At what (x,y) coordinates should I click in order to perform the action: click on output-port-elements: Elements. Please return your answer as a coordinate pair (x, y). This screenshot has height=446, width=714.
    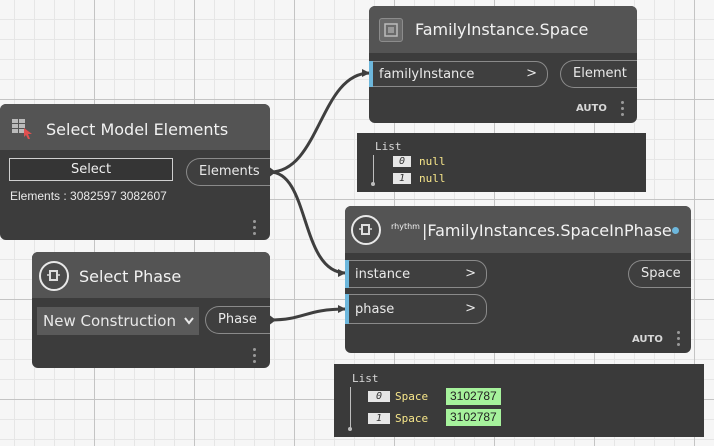
    Looking at the image, I should click on (228, 172).